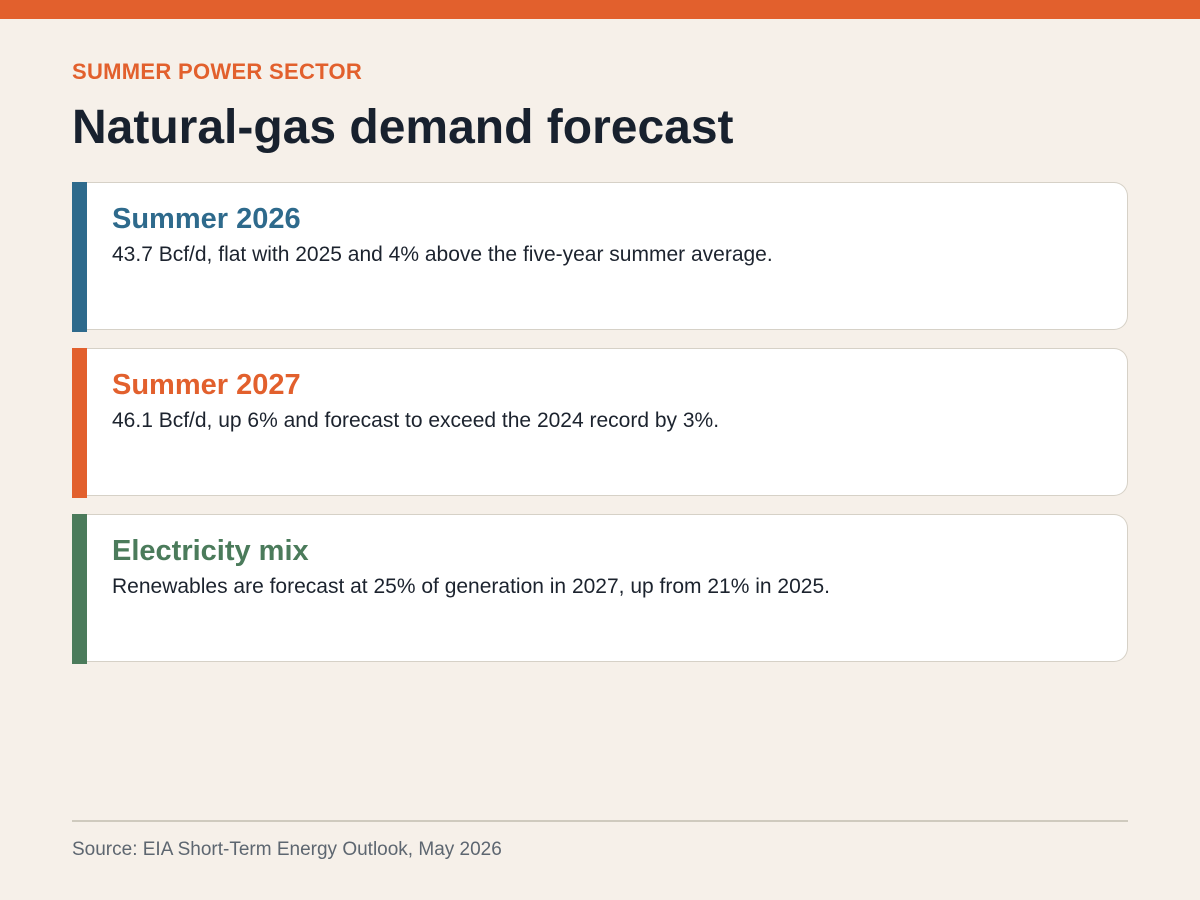  What do you see at coordinates (206, 219) in the screenshot?
I see `card-heading: Summer 2026` at bounding box center [206, 219].